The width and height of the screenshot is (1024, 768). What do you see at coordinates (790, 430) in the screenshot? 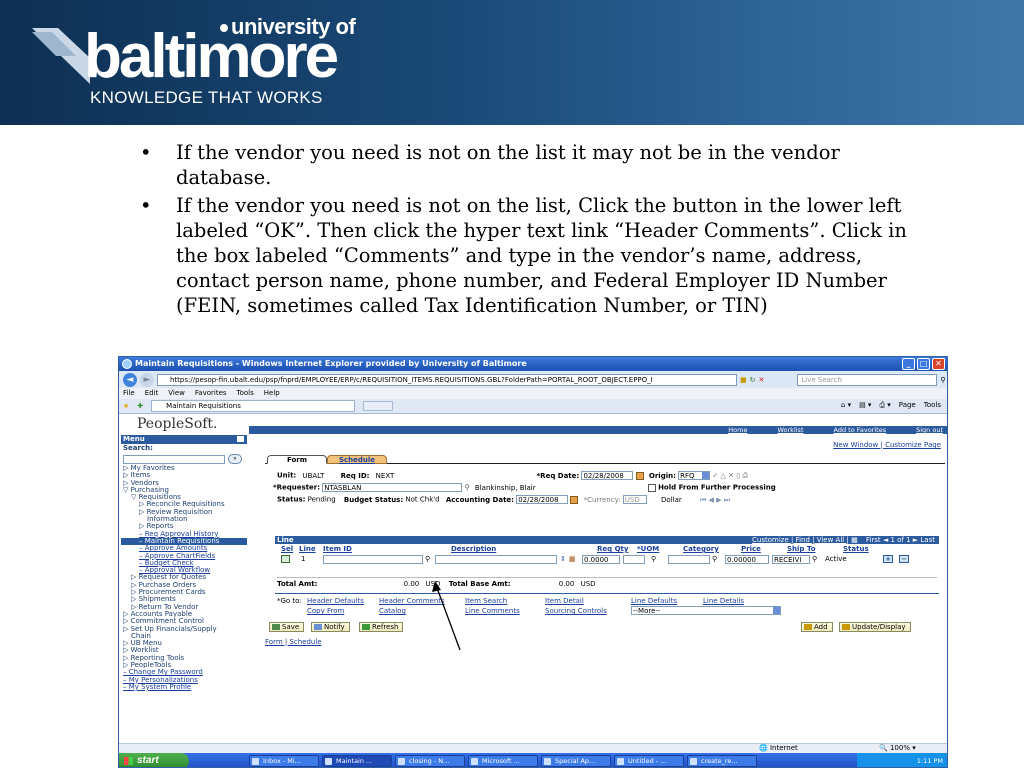
I see `topnav-worklist: Worklist` at bounding box center [790, 430].